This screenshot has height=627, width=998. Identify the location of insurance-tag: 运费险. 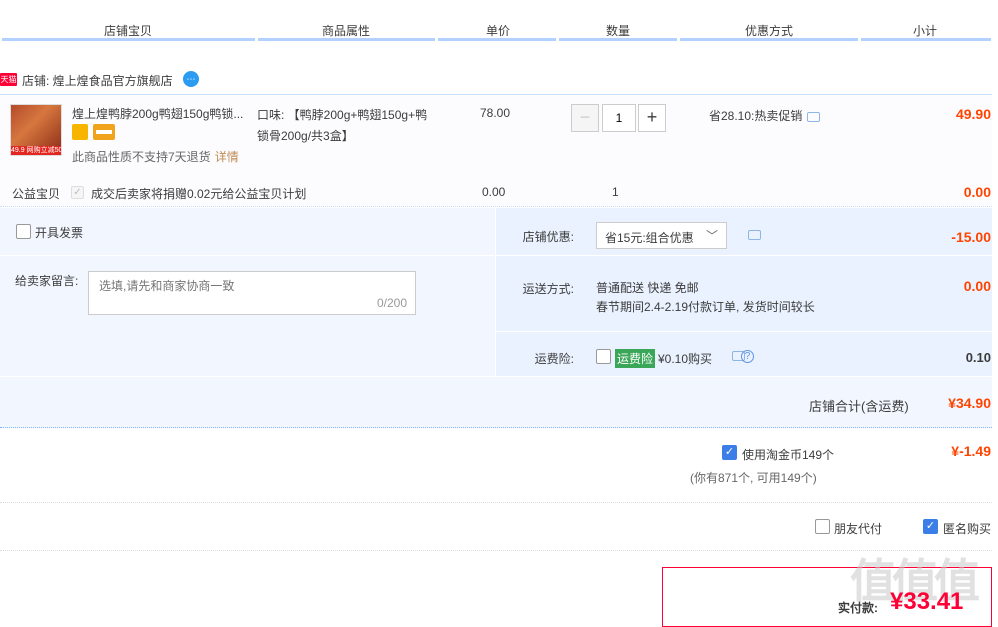
(635, 358).